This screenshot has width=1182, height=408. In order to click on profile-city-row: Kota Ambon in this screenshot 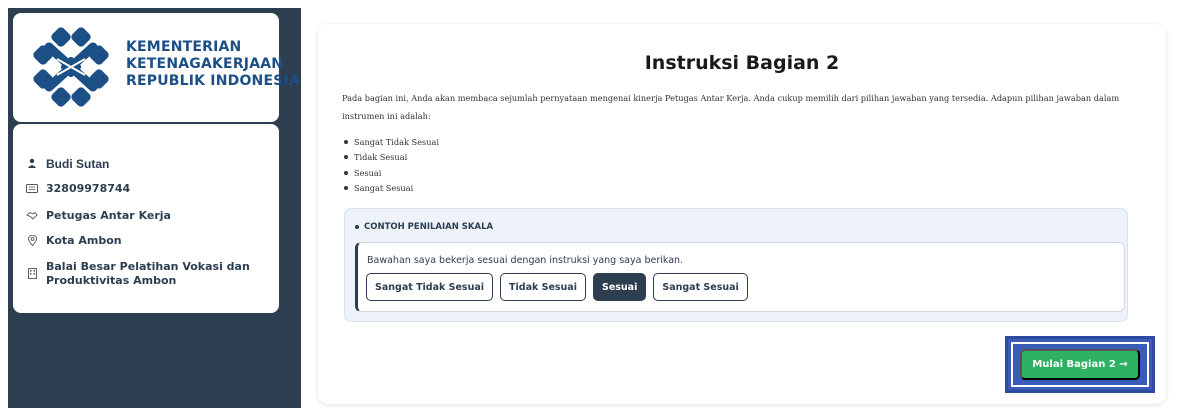, I will do `click(73, 240)`.